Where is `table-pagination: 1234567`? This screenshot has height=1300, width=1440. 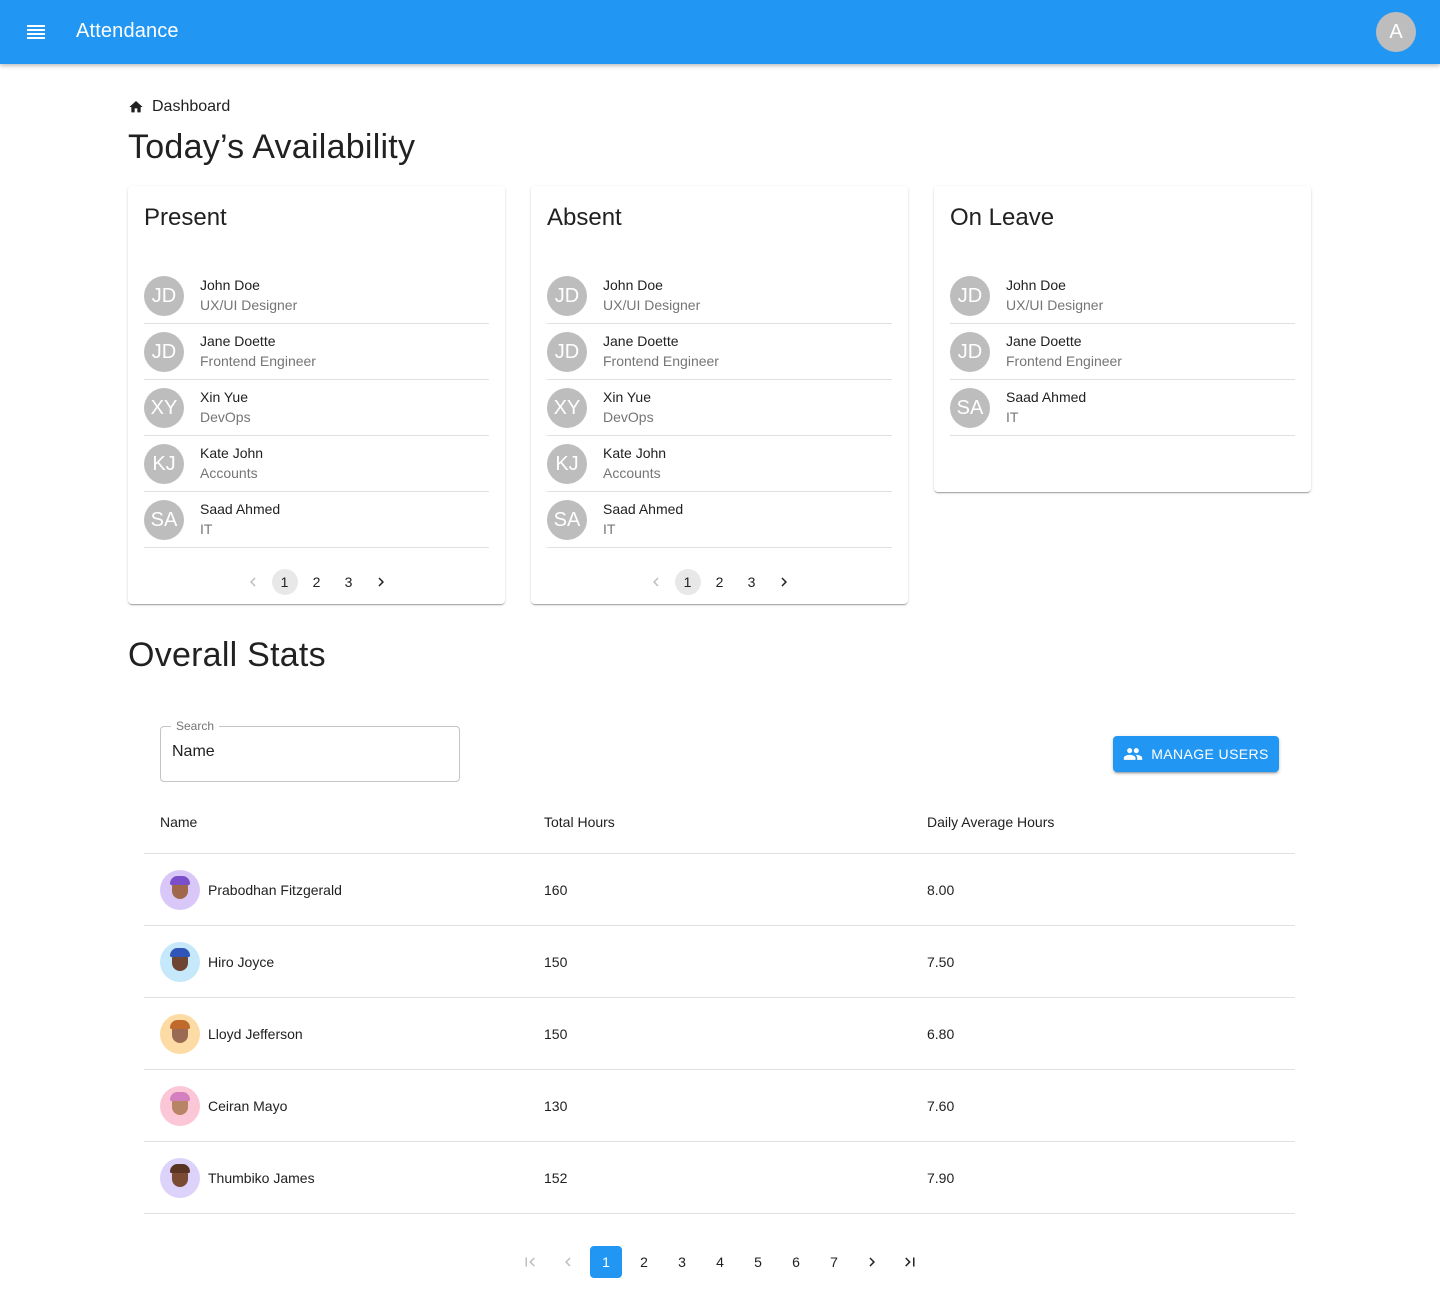
table-pagination: 1234567 is located at coordinates (720, 1262).